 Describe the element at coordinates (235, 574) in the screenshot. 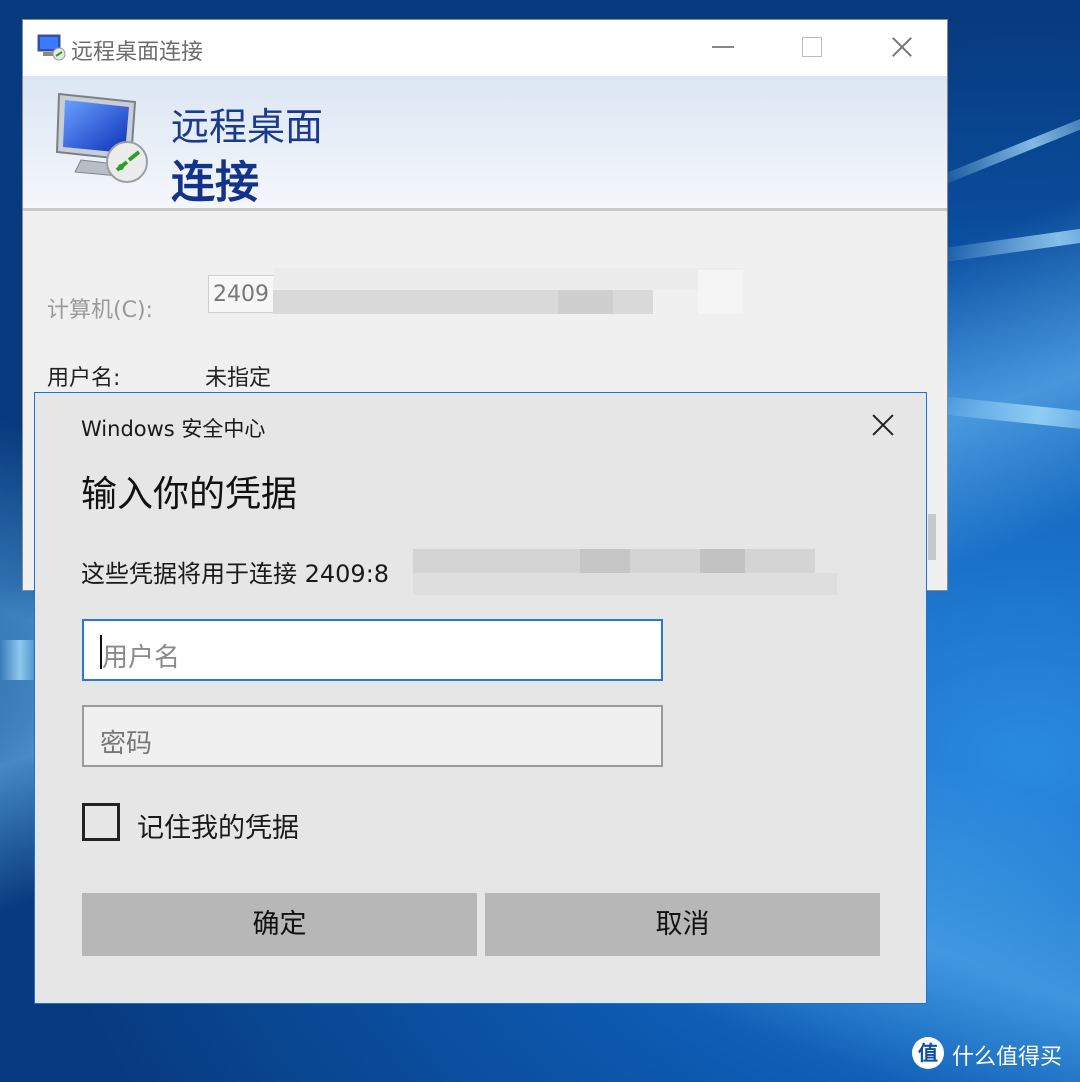

I see `dialog-description: 这些凭据将用于连接 2409:8` at that location.